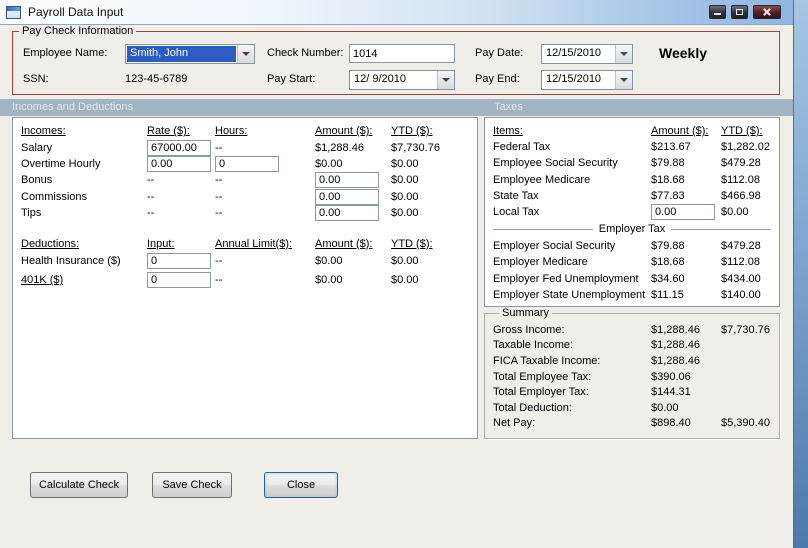 This screenshot has height=548, width=808. What do you see at coordinates (555, 163) in the screenshot?
I see `tax-item: Employee Social Security` at bounding box center [555, 163].